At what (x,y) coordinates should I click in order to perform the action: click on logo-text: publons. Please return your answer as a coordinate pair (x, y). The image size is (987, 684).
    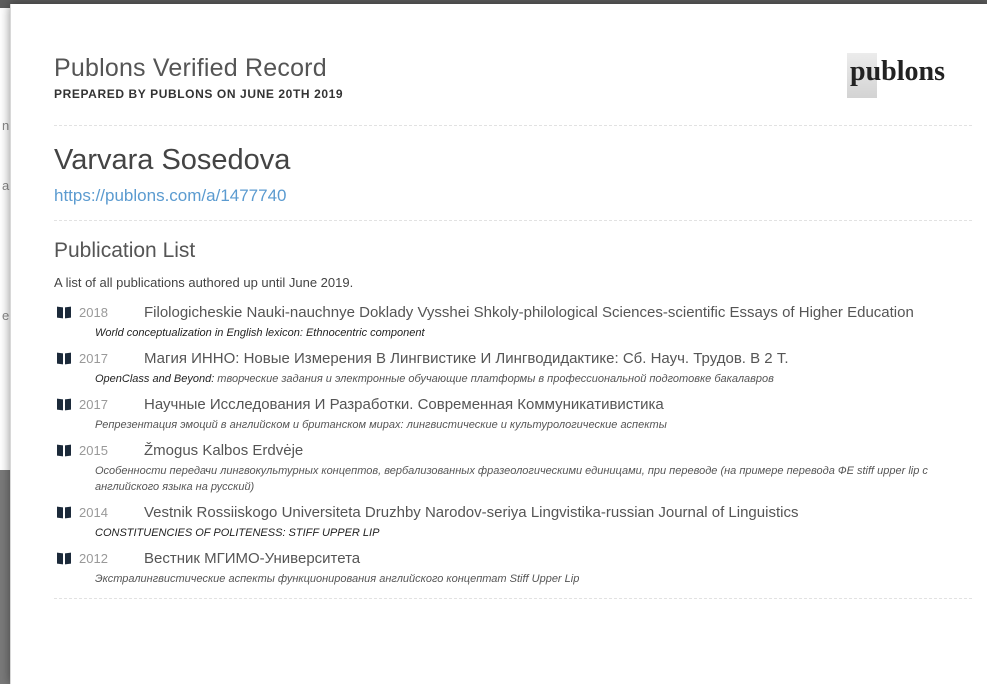
    Looking at the image, I should click on (897, 71).